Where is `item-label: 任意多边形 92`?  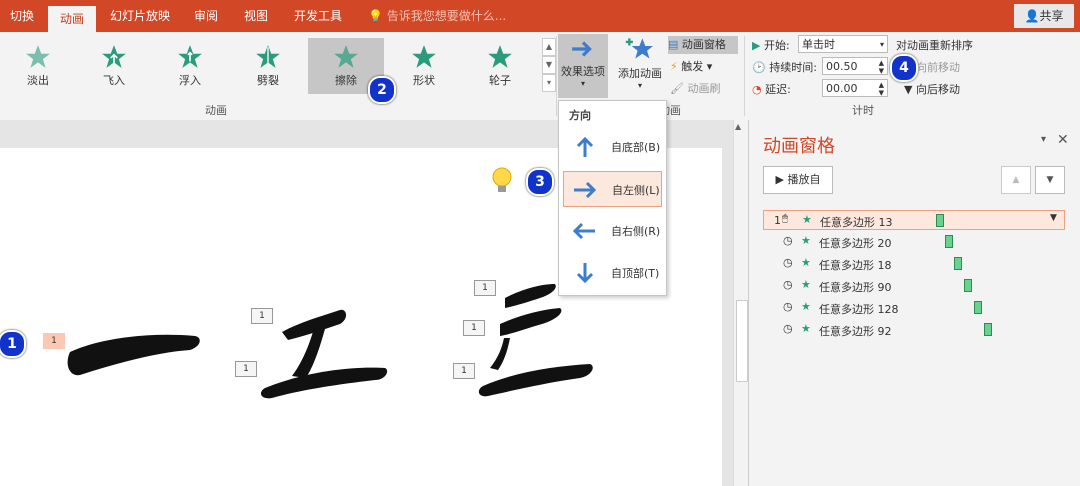 item-label: 任意多边形 92 is located at coordinates (855, 331).